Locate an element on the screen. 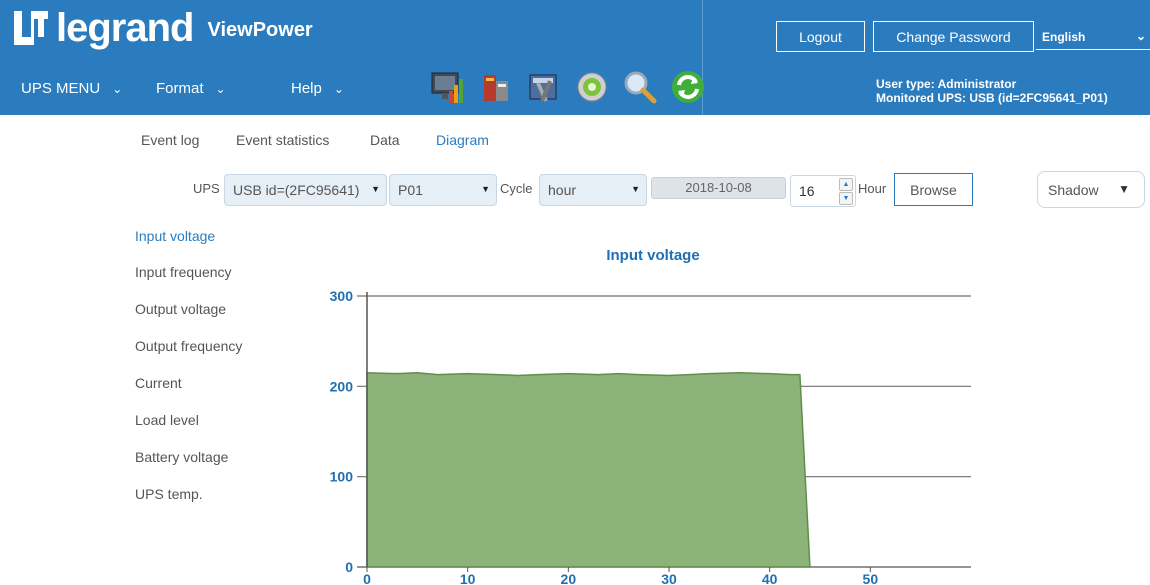 This screenshot has width=1150, height=585. ups-select-value: USB id=(2FC95641) is located at coordinates (296, 190).